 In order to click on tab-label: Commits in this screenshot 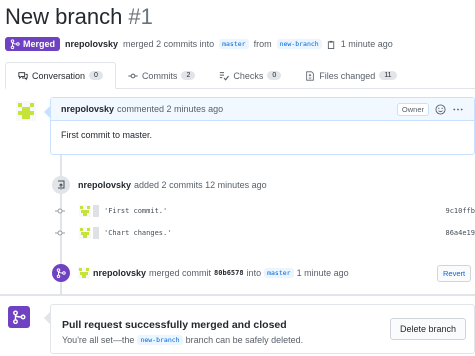, I will do `click(159, 75)`.